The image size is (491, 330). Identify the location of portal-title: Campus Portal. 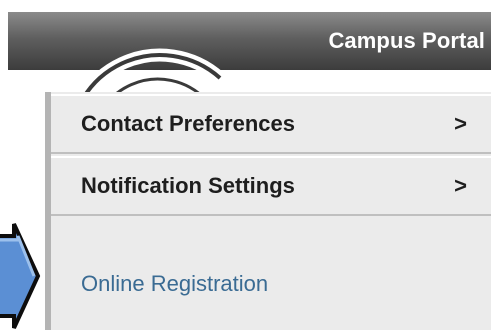
(406, 40).